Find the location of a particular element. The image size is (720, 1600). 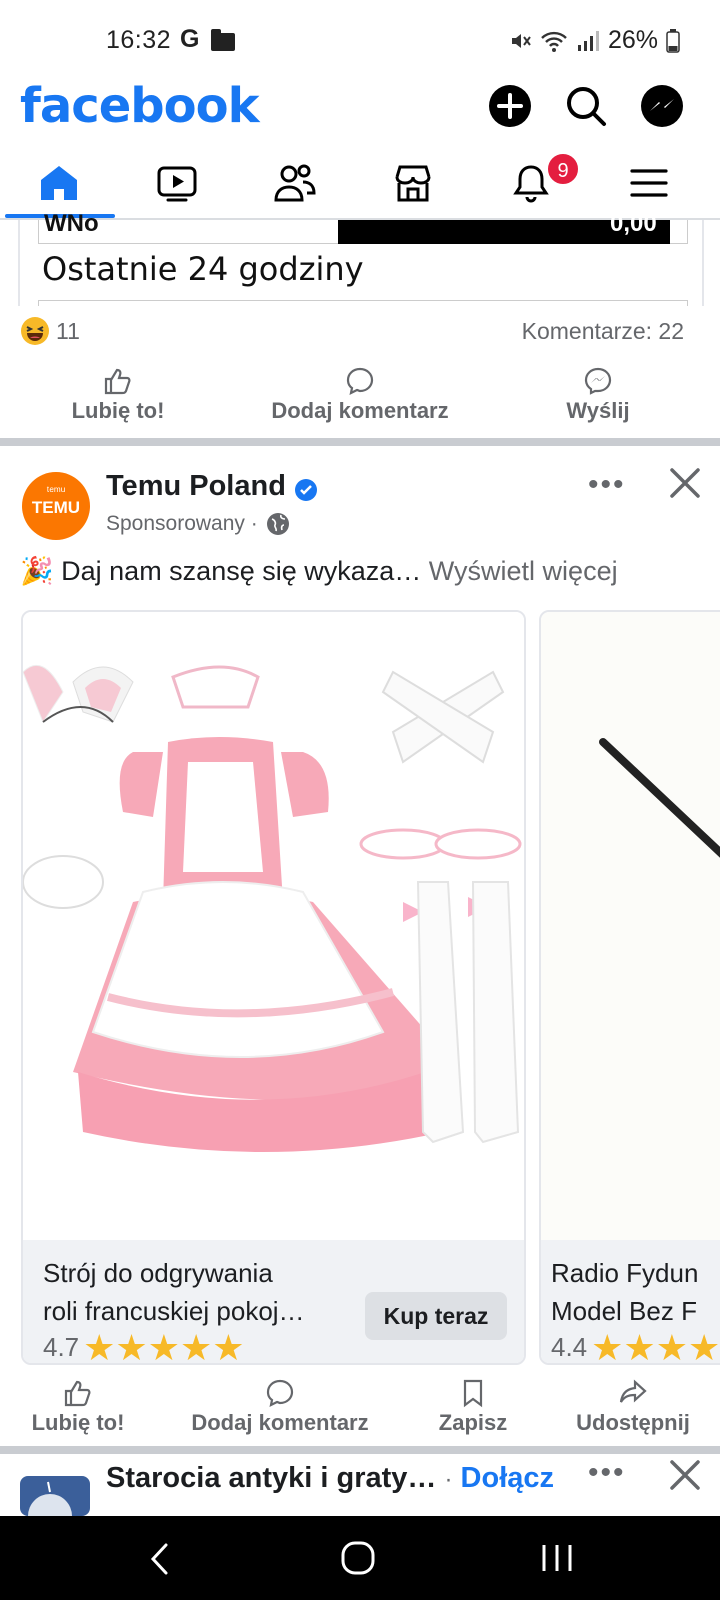

recent-apps-icon is located at coordinates (557, 1558).